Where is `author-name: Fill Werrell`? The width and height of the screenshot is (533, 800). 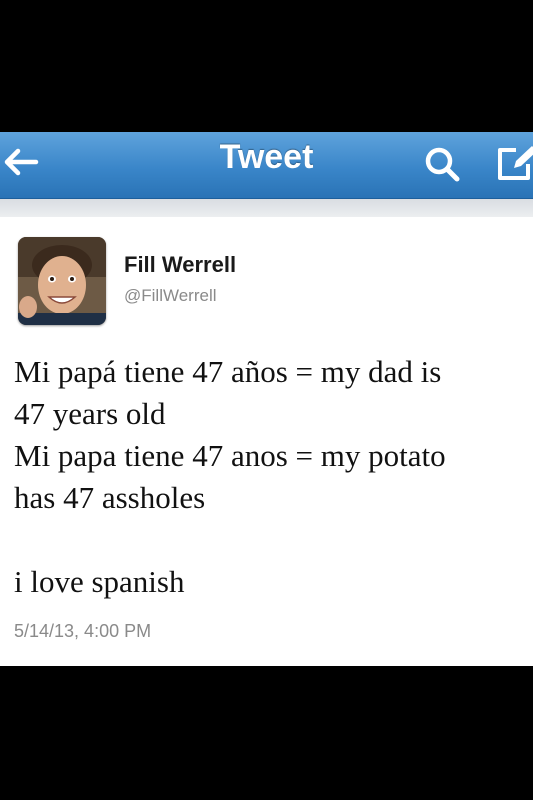
author-name: Fill Werrell is located at coordinates (180, 265).